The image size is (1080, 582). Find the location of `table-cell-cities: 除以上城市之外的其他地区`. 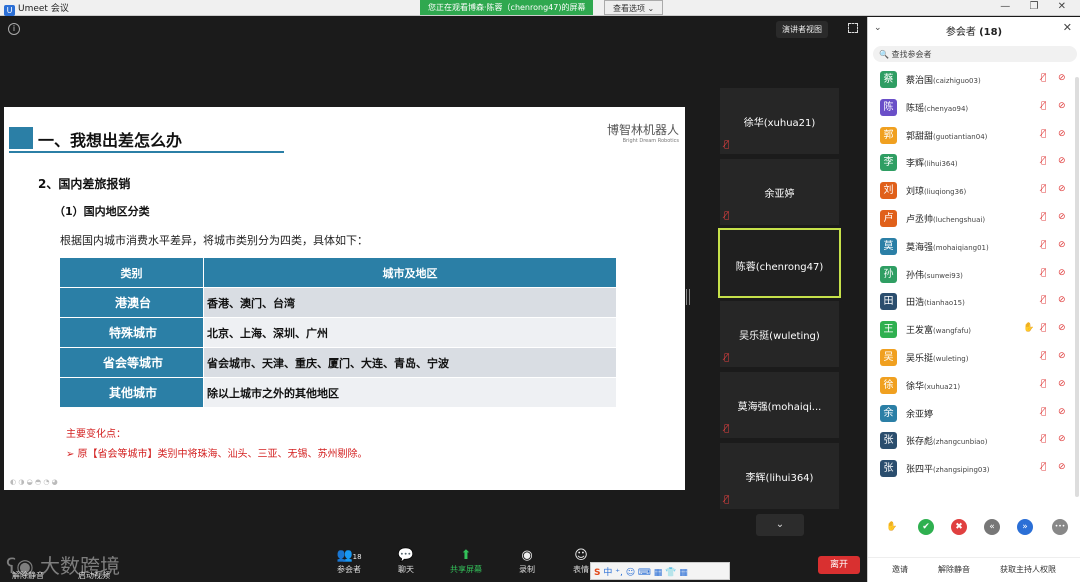

table-cell-cities: 除以上城市之外的其他地区 is located at coordinates (410, 392).